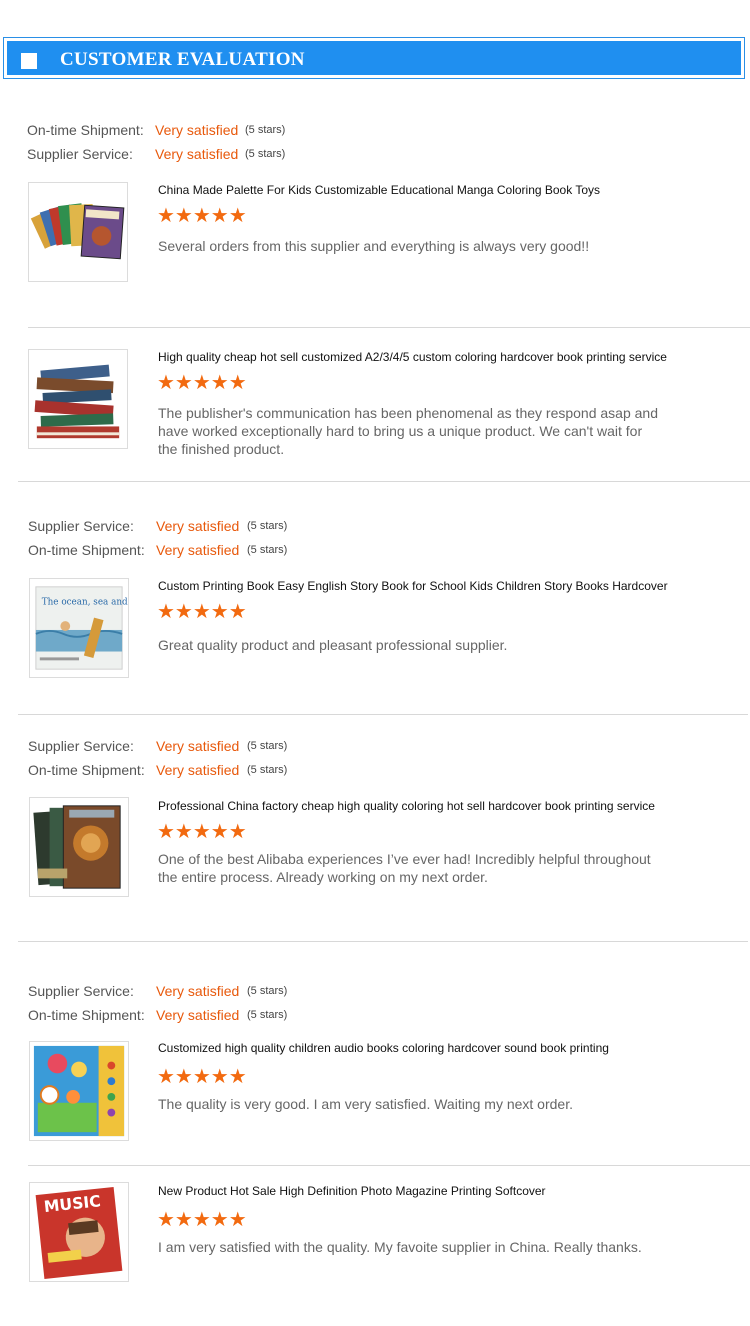  Describe the element at coordinates (79, 847) in the screenshot. I see `product-image-lion-books` at that location.